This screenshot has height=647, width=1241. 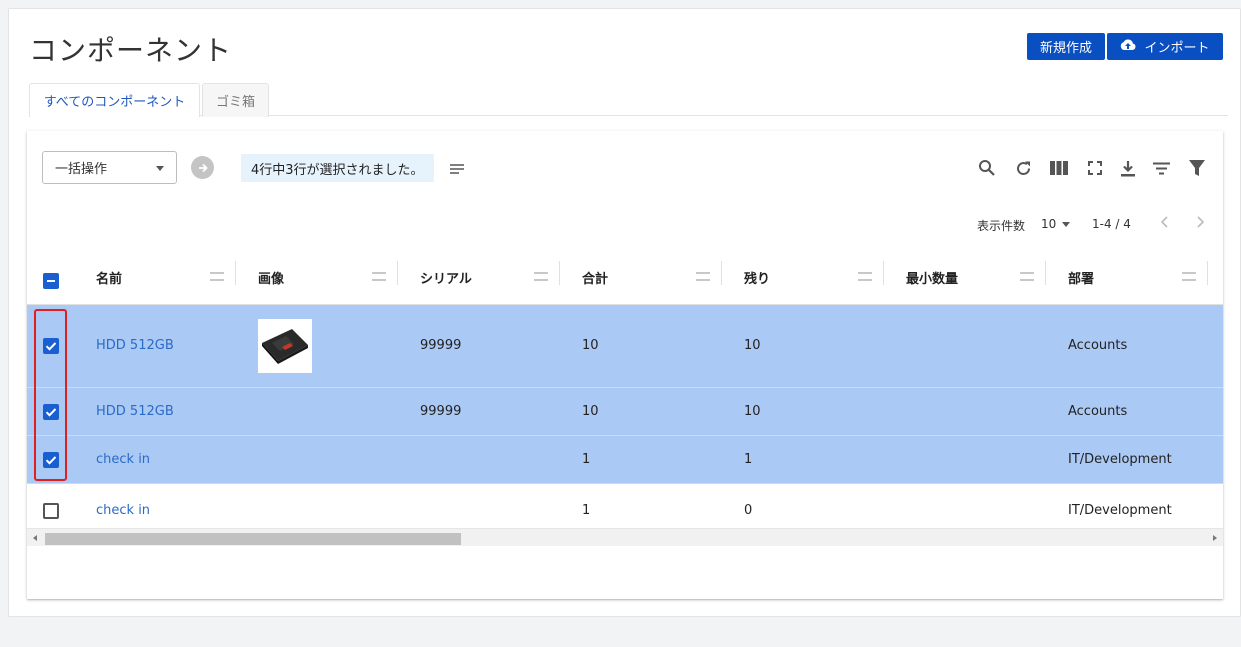 I want to click on column-header-total: 合計, so click(x=595, y=277).